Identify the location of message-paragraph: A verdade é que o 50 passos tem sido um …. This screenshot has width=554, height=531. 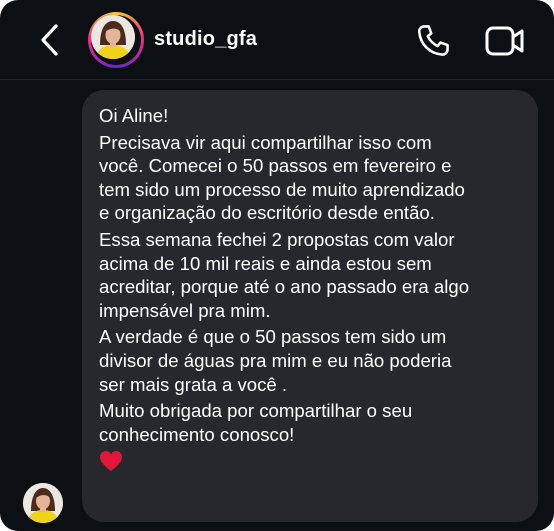
(275, 360).